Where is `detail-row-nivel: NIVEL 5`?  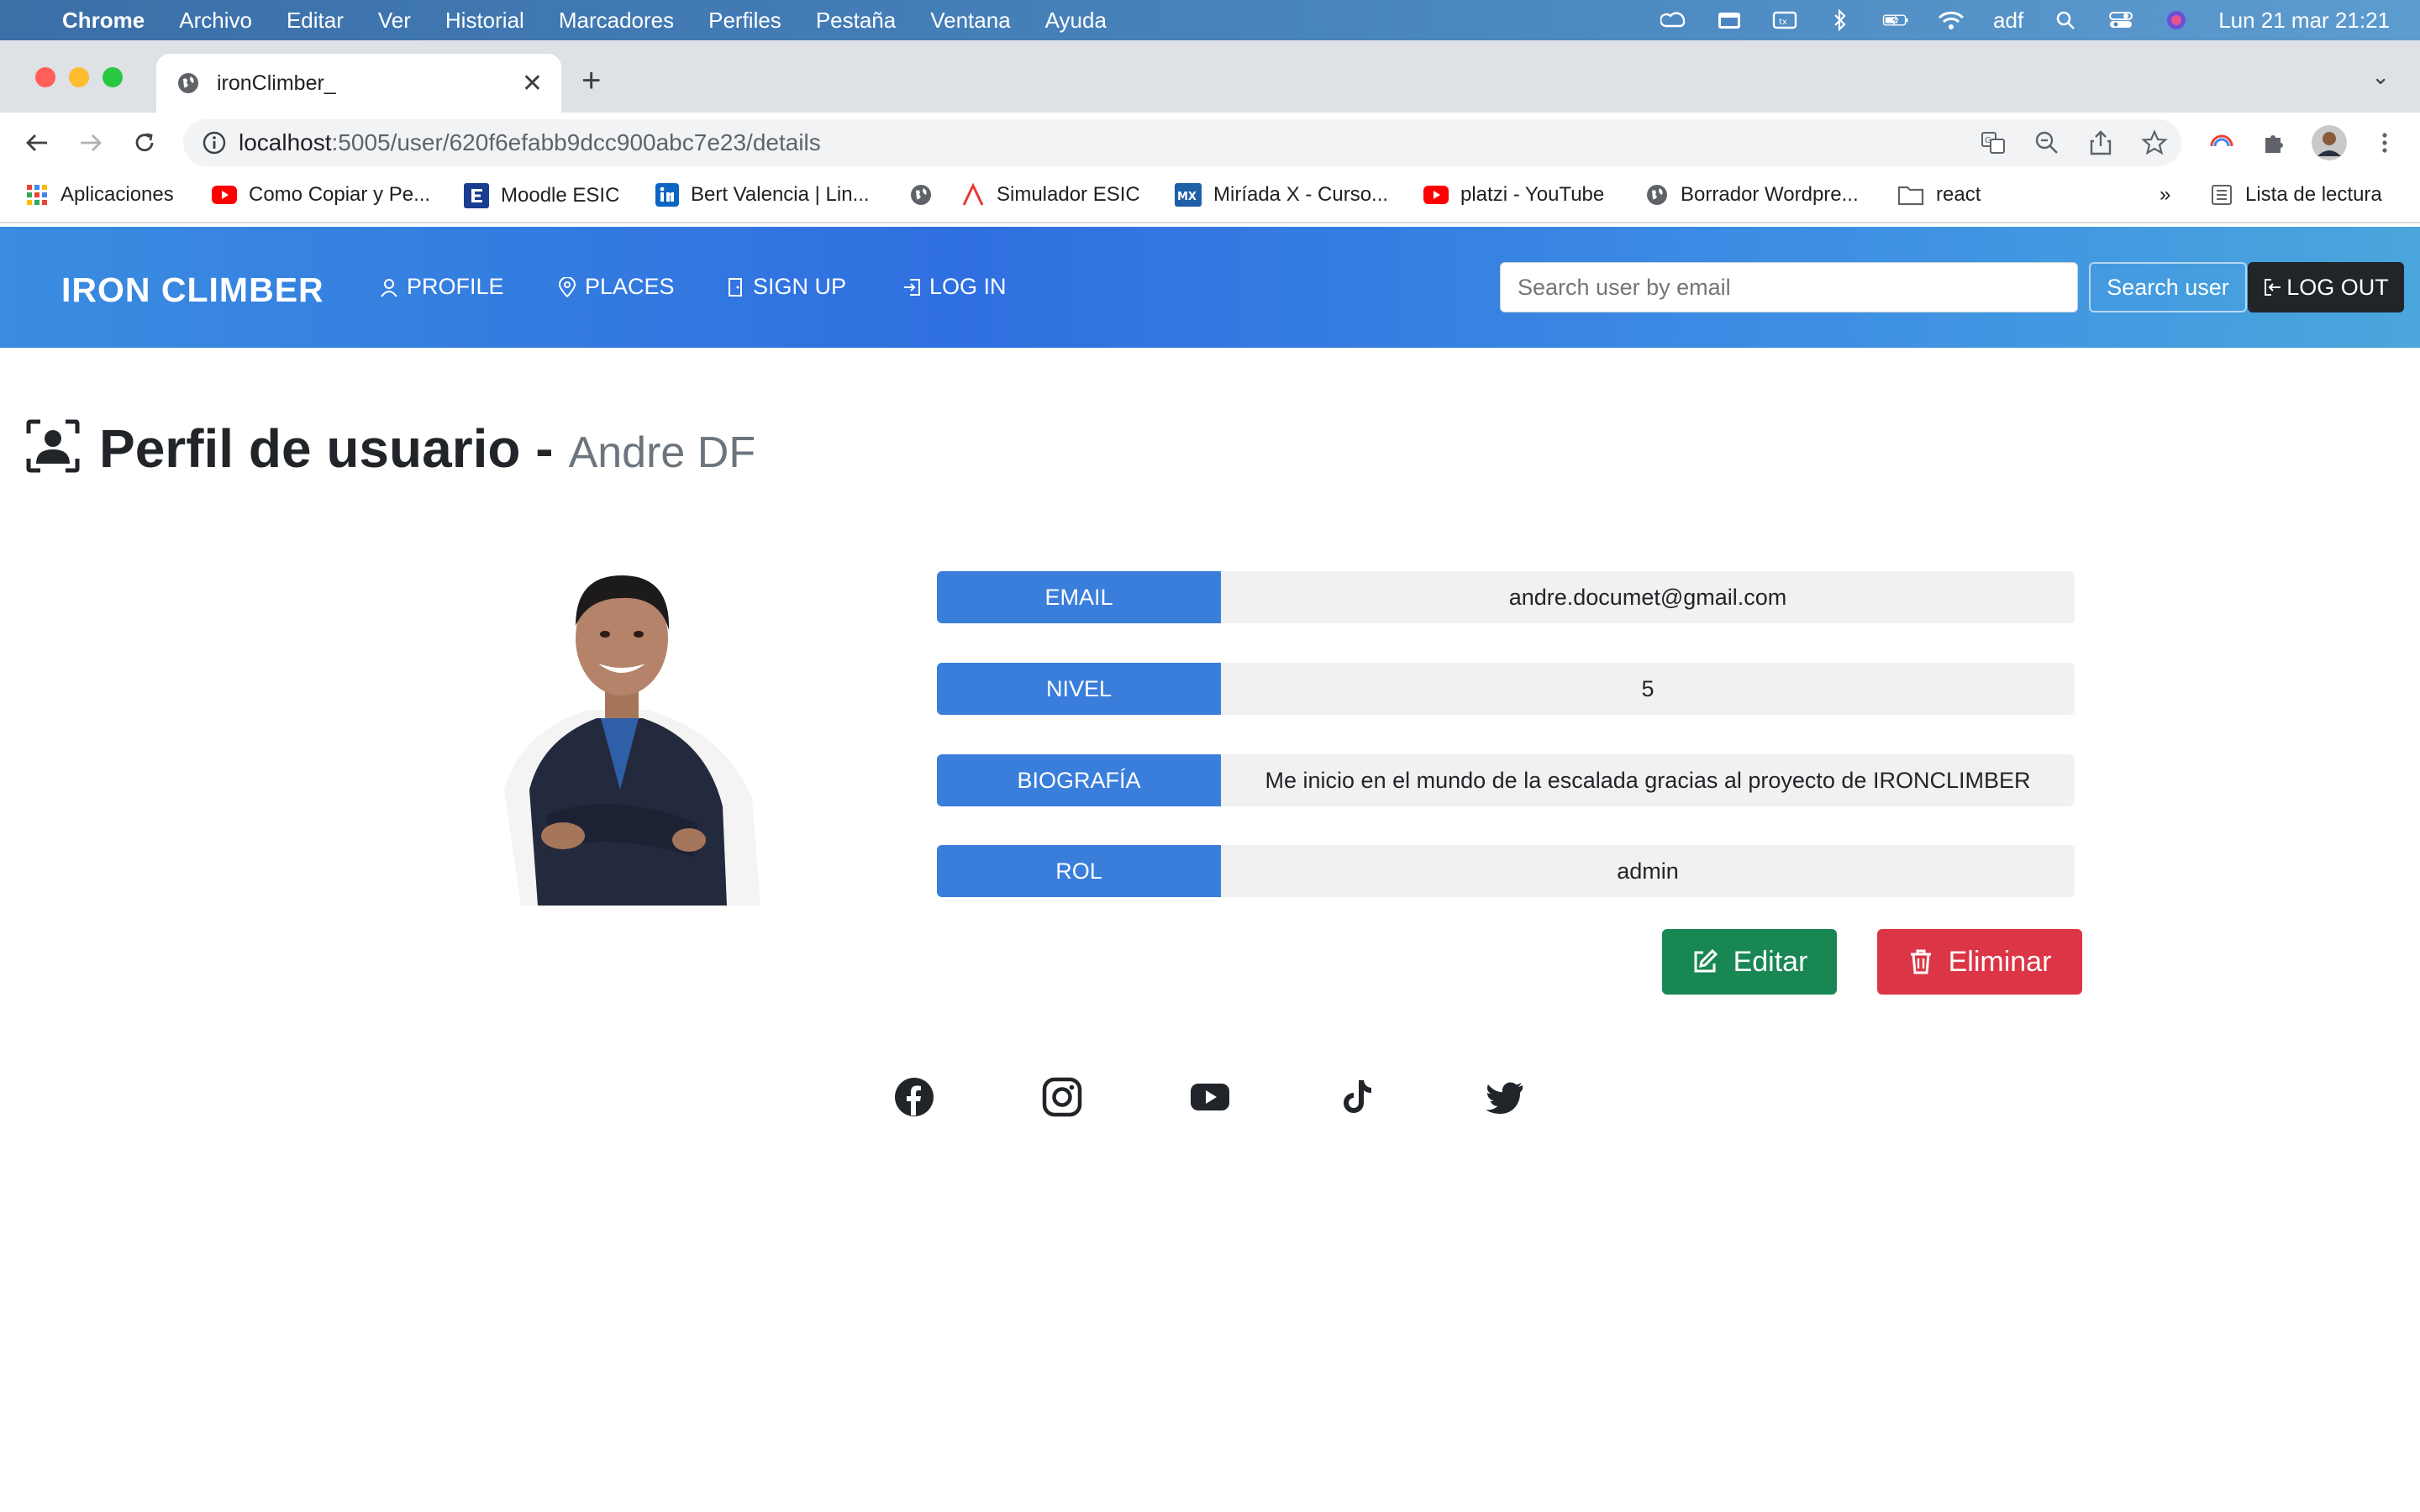 detail-row-nivel: NIVEL 5 is located at coordinates (1506, 689).